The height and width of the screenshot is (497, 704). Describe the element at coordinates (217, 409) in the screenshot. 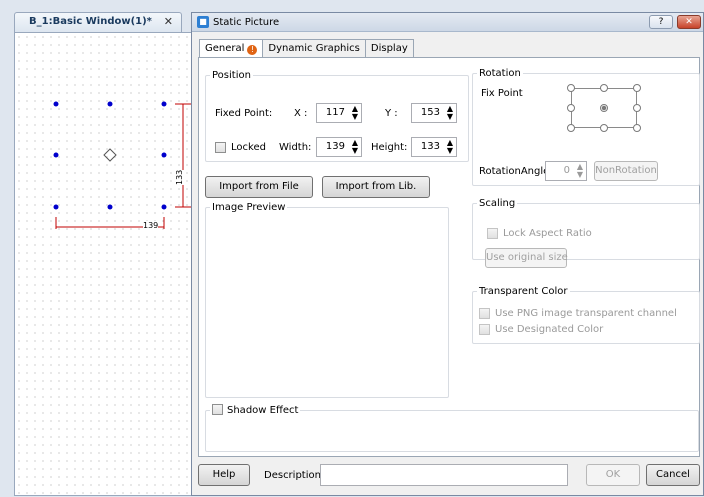

I see `shadow-effect-checkbox` at that location.